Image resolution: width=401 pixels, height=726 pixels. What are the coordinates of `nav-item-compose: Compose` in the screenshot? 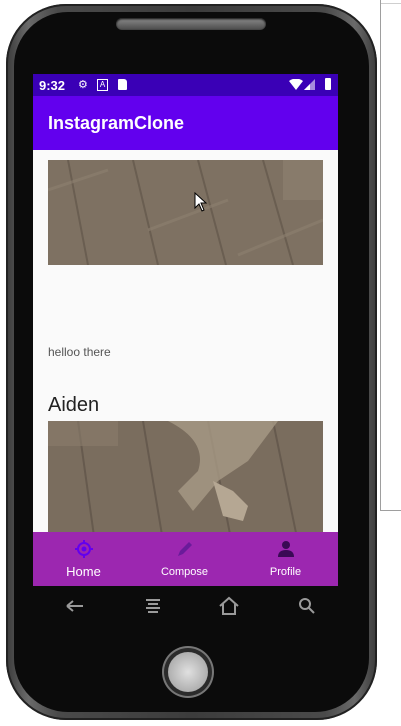 It's located at (184, 559).